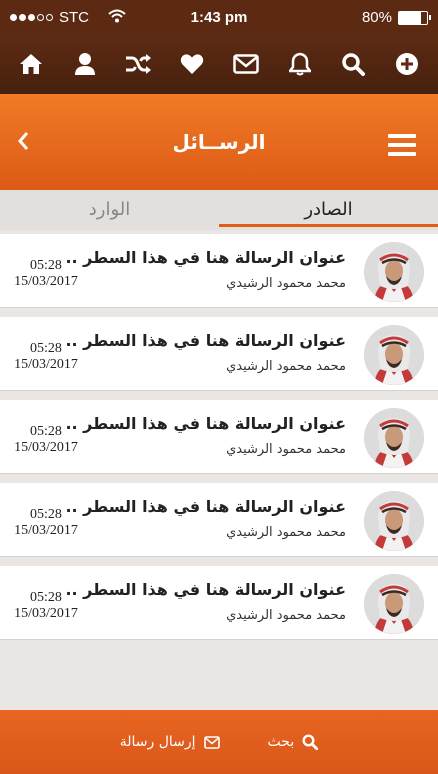 This screenshot has height=774, width=438. Describe the element at coordinates (157, 742) in the screenshot. I see `send-message-label: إرسال رسالة` at that location.